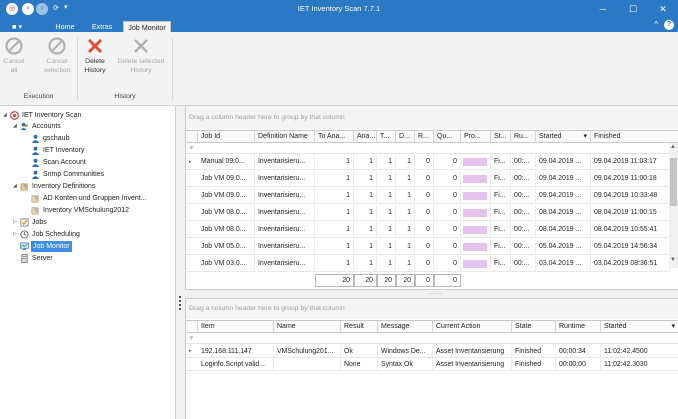 Image resolution: width=678 pixels, height=419 pixels. I want to click on column-header-definition-name: Definition Name, so click(285, 137).